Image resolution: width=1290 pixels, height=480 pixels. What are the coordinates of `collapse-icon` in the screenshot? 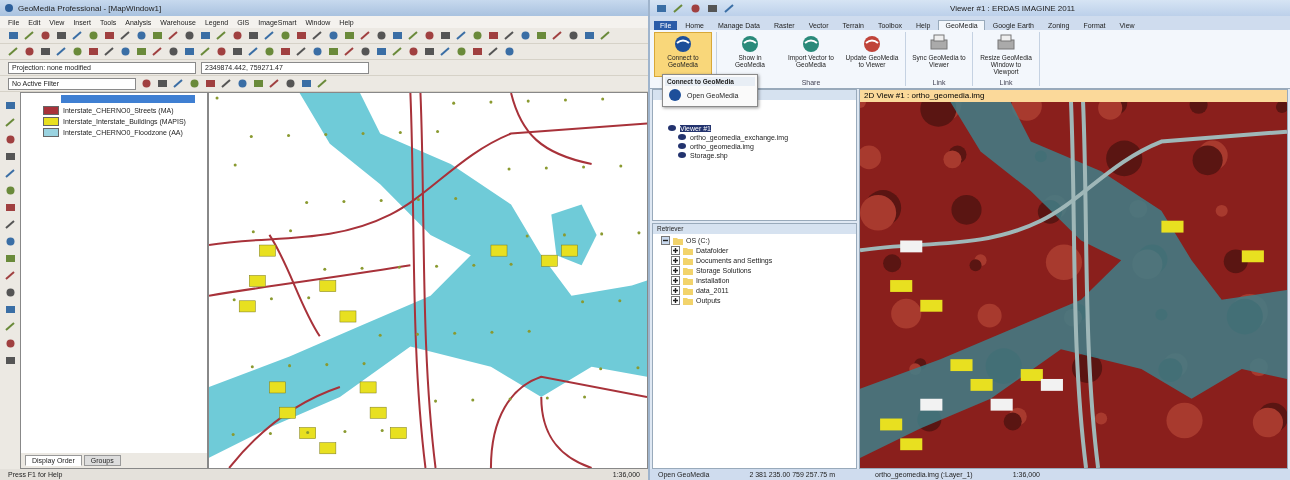 It's located at (665, 240).